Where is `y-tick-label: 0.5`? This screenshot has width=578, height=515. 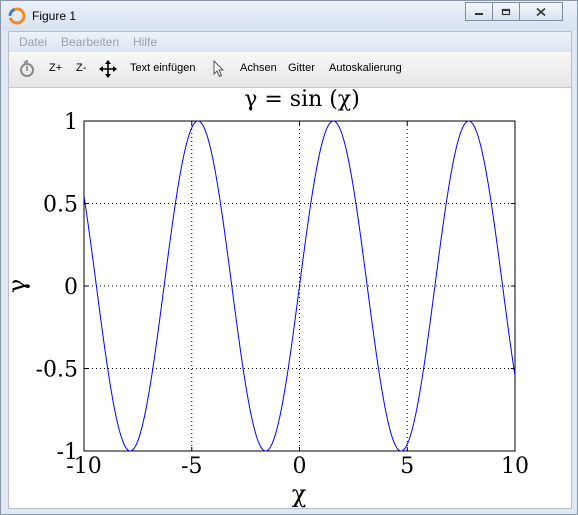
y-tick-label: 0.5 is located at coordinates (60, 205).